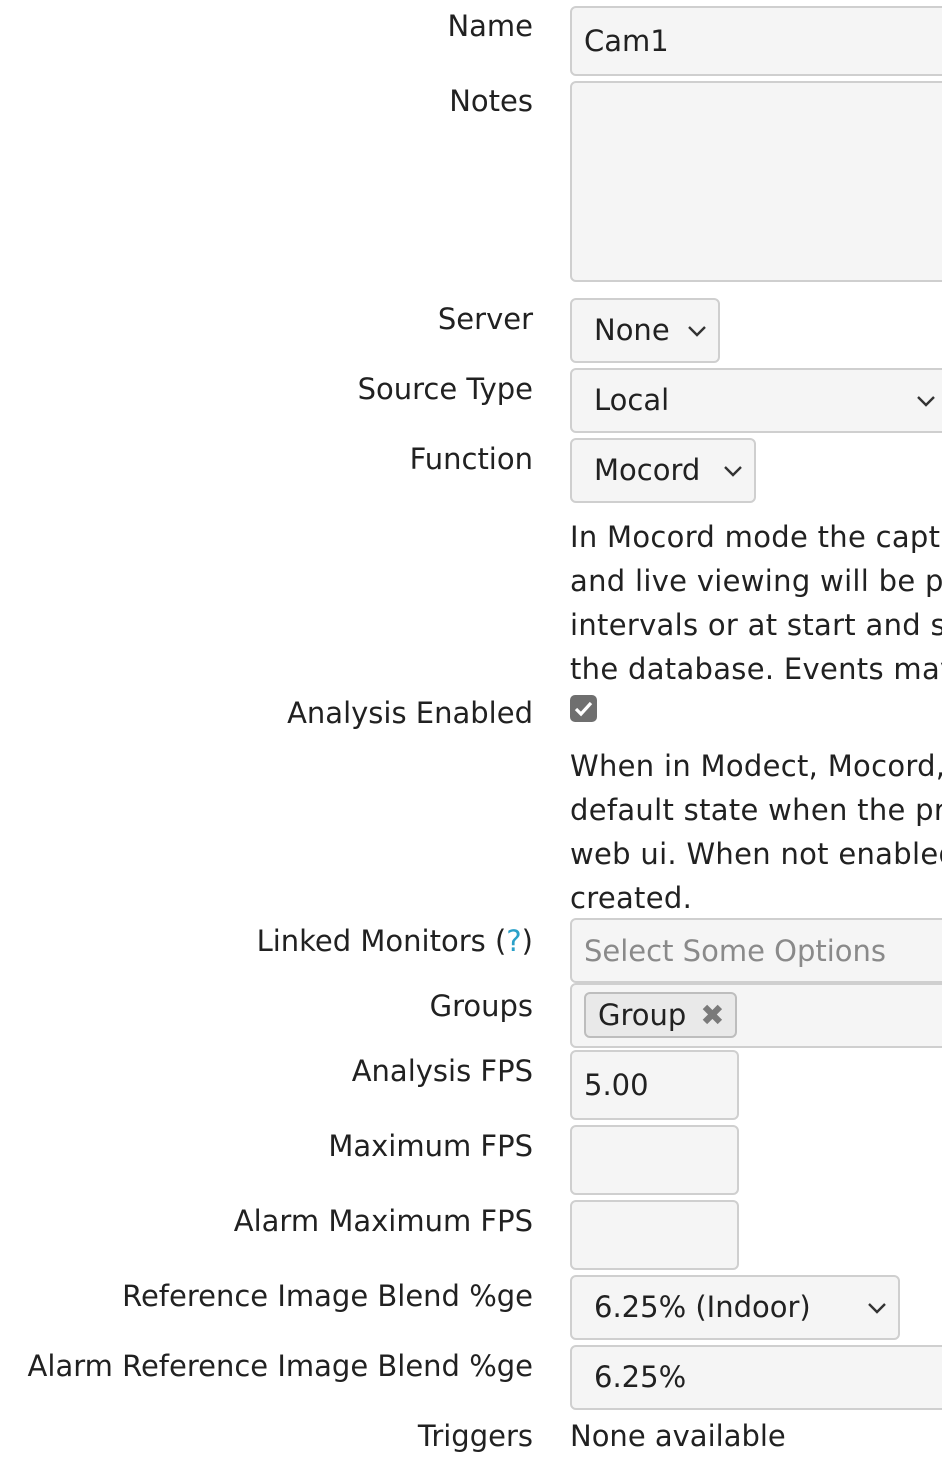 The height and width of the screenshot is (1465, 942). Describe the element at coordinates (756, 181) in the screenshot. I see `notes-textarea` at that location.